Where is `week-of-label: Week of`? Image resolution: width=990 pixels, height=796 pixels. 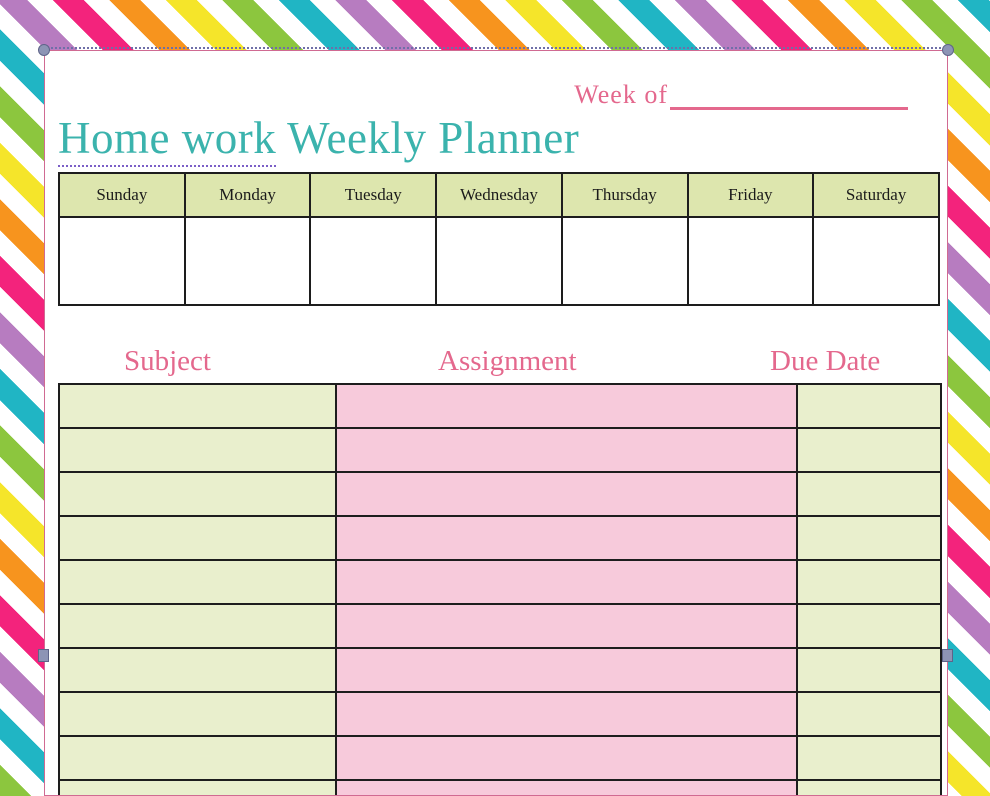
week-of-label: Week of is located at coordinates (621, 94).